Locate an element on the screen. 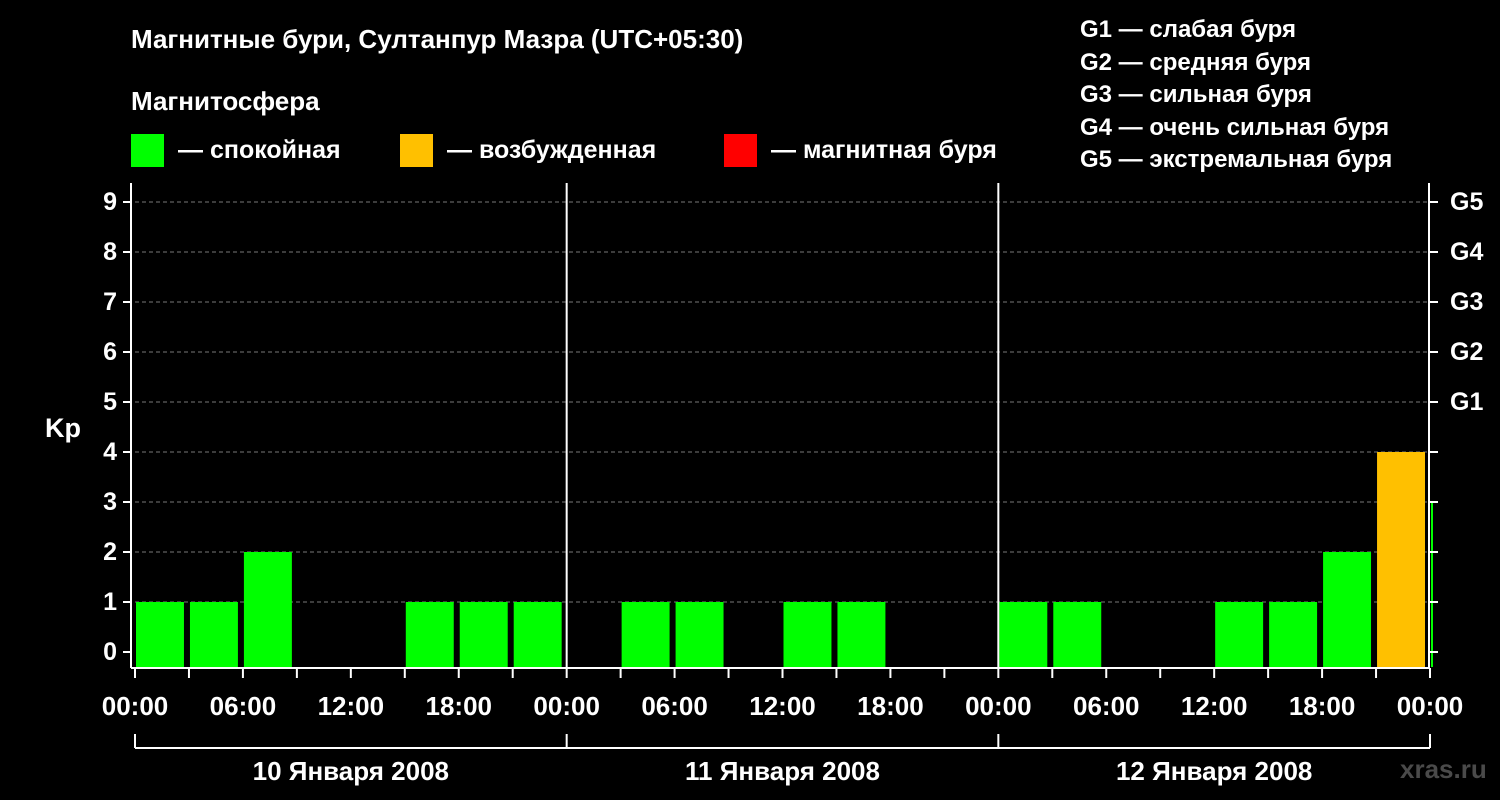 The image size is (1500, 800). right-axis-label: G4 is located at coordinates (1466, 252).